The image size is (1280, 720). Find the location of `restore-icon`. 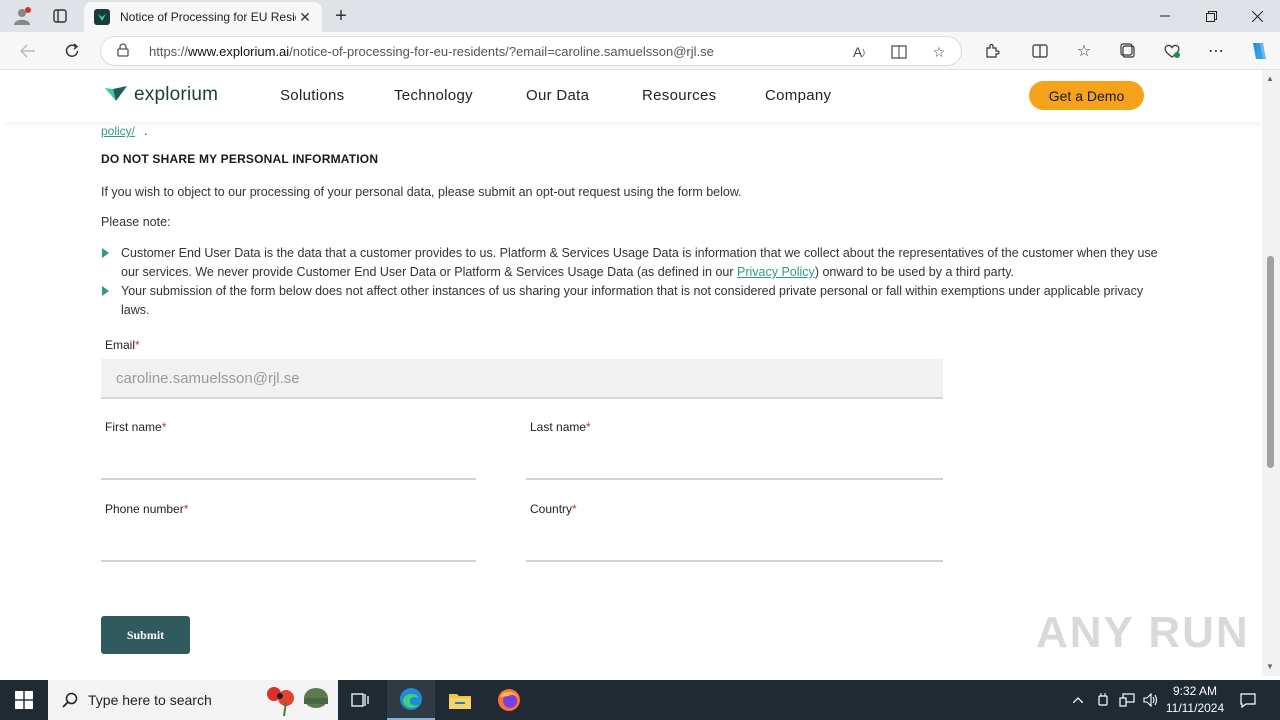

restore-icon is located at coordinates (1211, 16).